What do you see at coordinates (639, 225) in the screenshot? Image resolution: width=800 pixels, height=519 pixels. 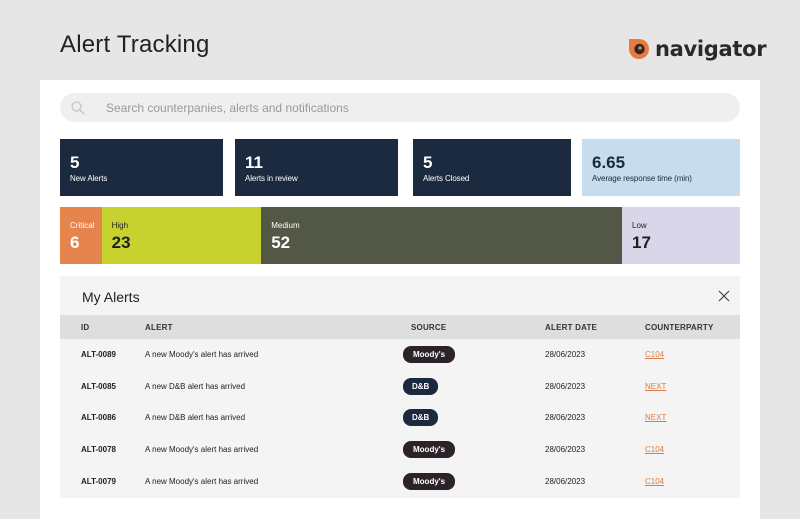 I see `severity-label: Low` at bounding box center [639, 225].